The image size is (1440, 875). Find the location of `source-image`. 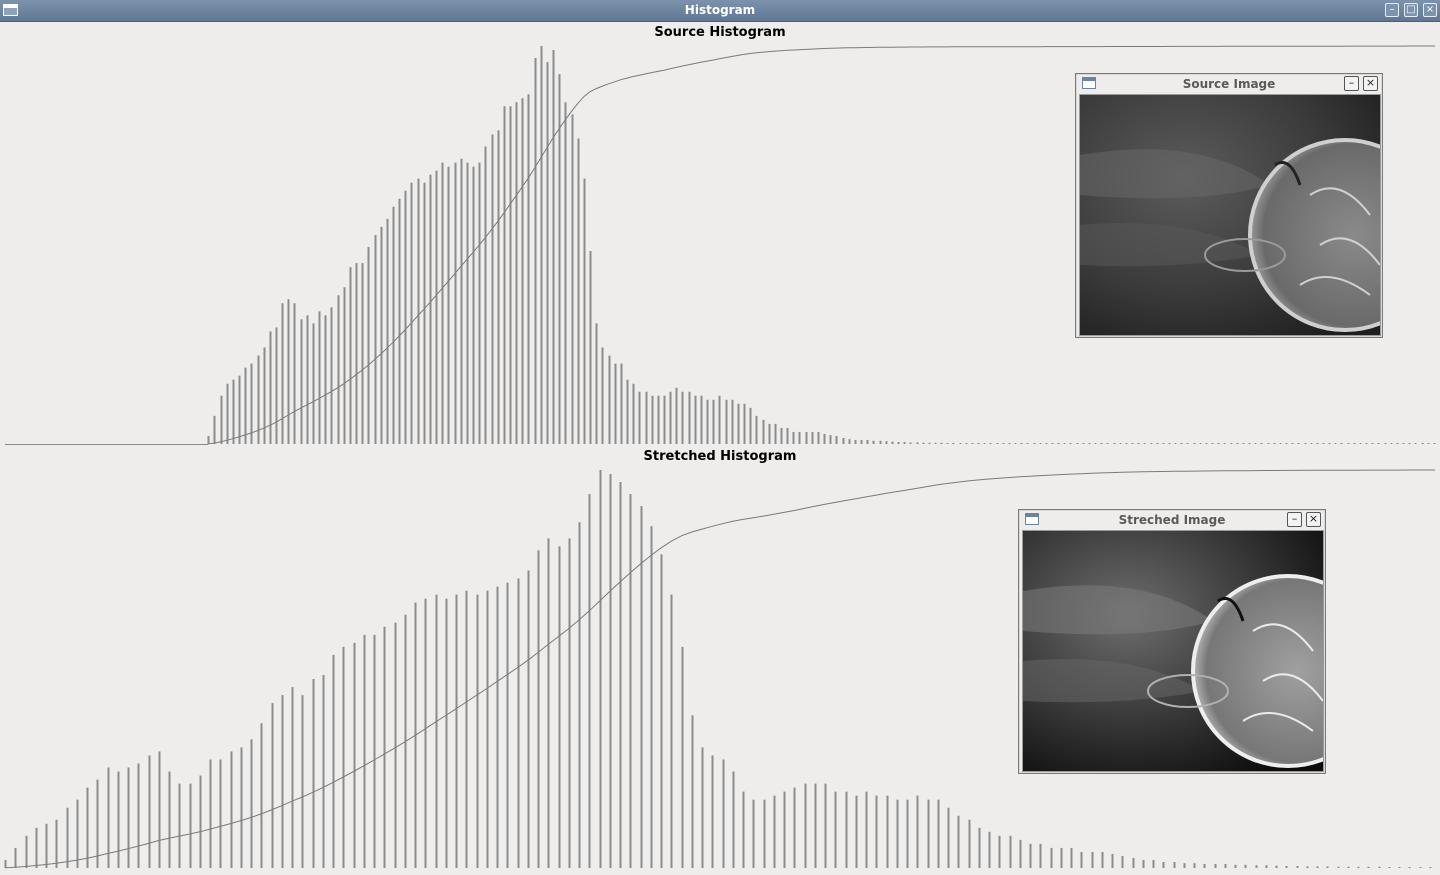

source-image is located at coordinates (1230, 215).